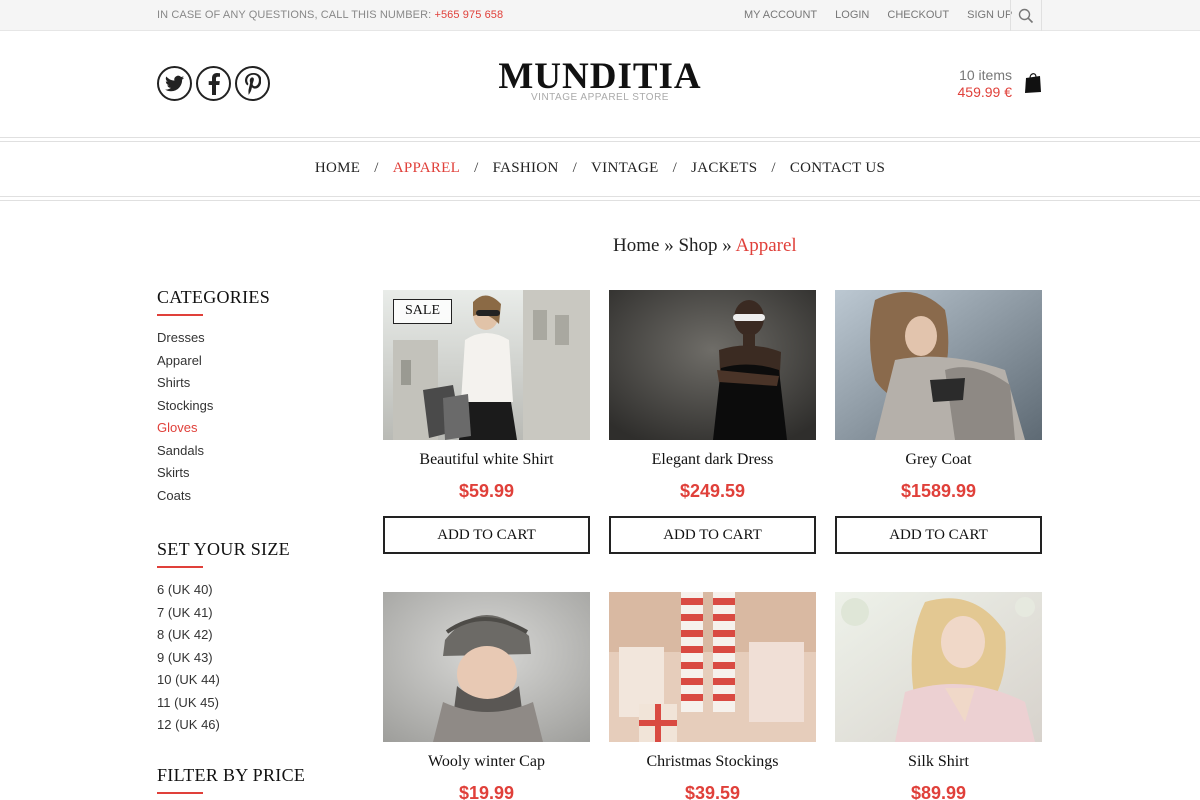 This screenshot has height=800, width=1200. What do you see at coordinates (213, 386) in the screenshot?
I see `category-shirts: Shirts` at bounding box center [213, 386].